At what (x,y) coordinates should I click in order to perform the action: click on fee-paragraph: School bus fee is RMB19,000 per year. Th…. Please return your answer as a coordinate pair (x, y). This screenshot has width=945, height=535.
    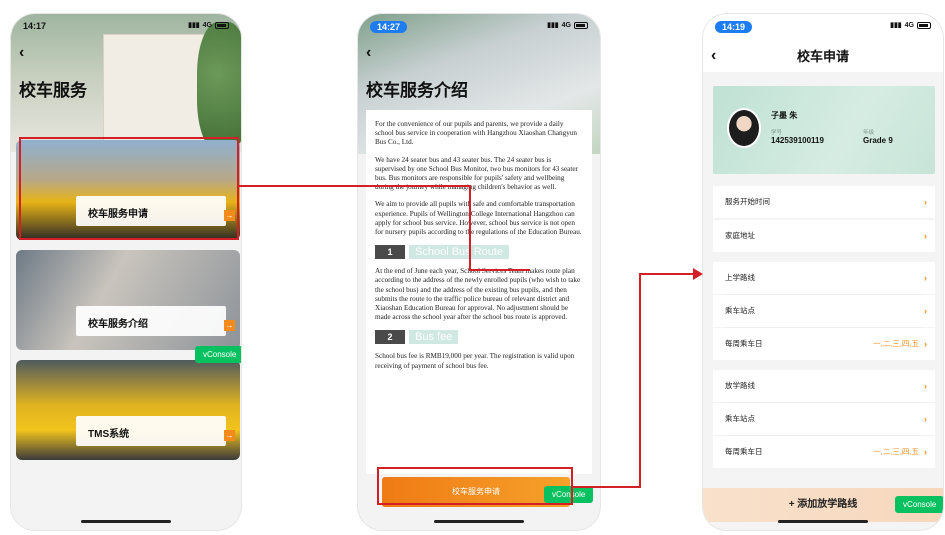
    Looking at the image, I should click on (475, 361).